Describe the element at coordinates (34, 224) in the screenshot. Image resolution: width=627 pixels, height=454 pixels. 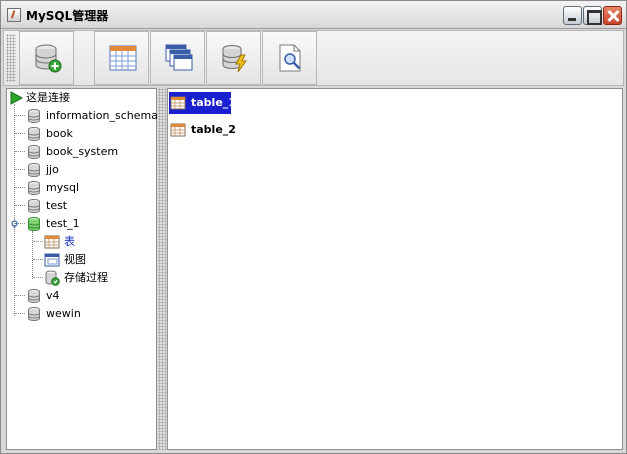
I see `database-green-icon` at that location.